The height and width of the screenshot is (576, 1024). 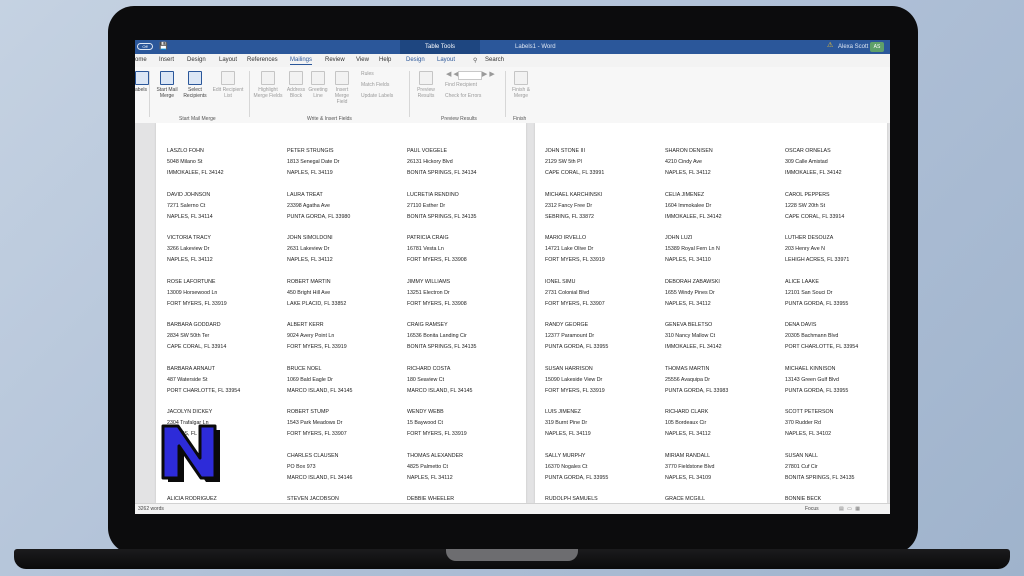 I want to click on label-street: 1655 Windy Pines Dr, so click(x=690, y=293).